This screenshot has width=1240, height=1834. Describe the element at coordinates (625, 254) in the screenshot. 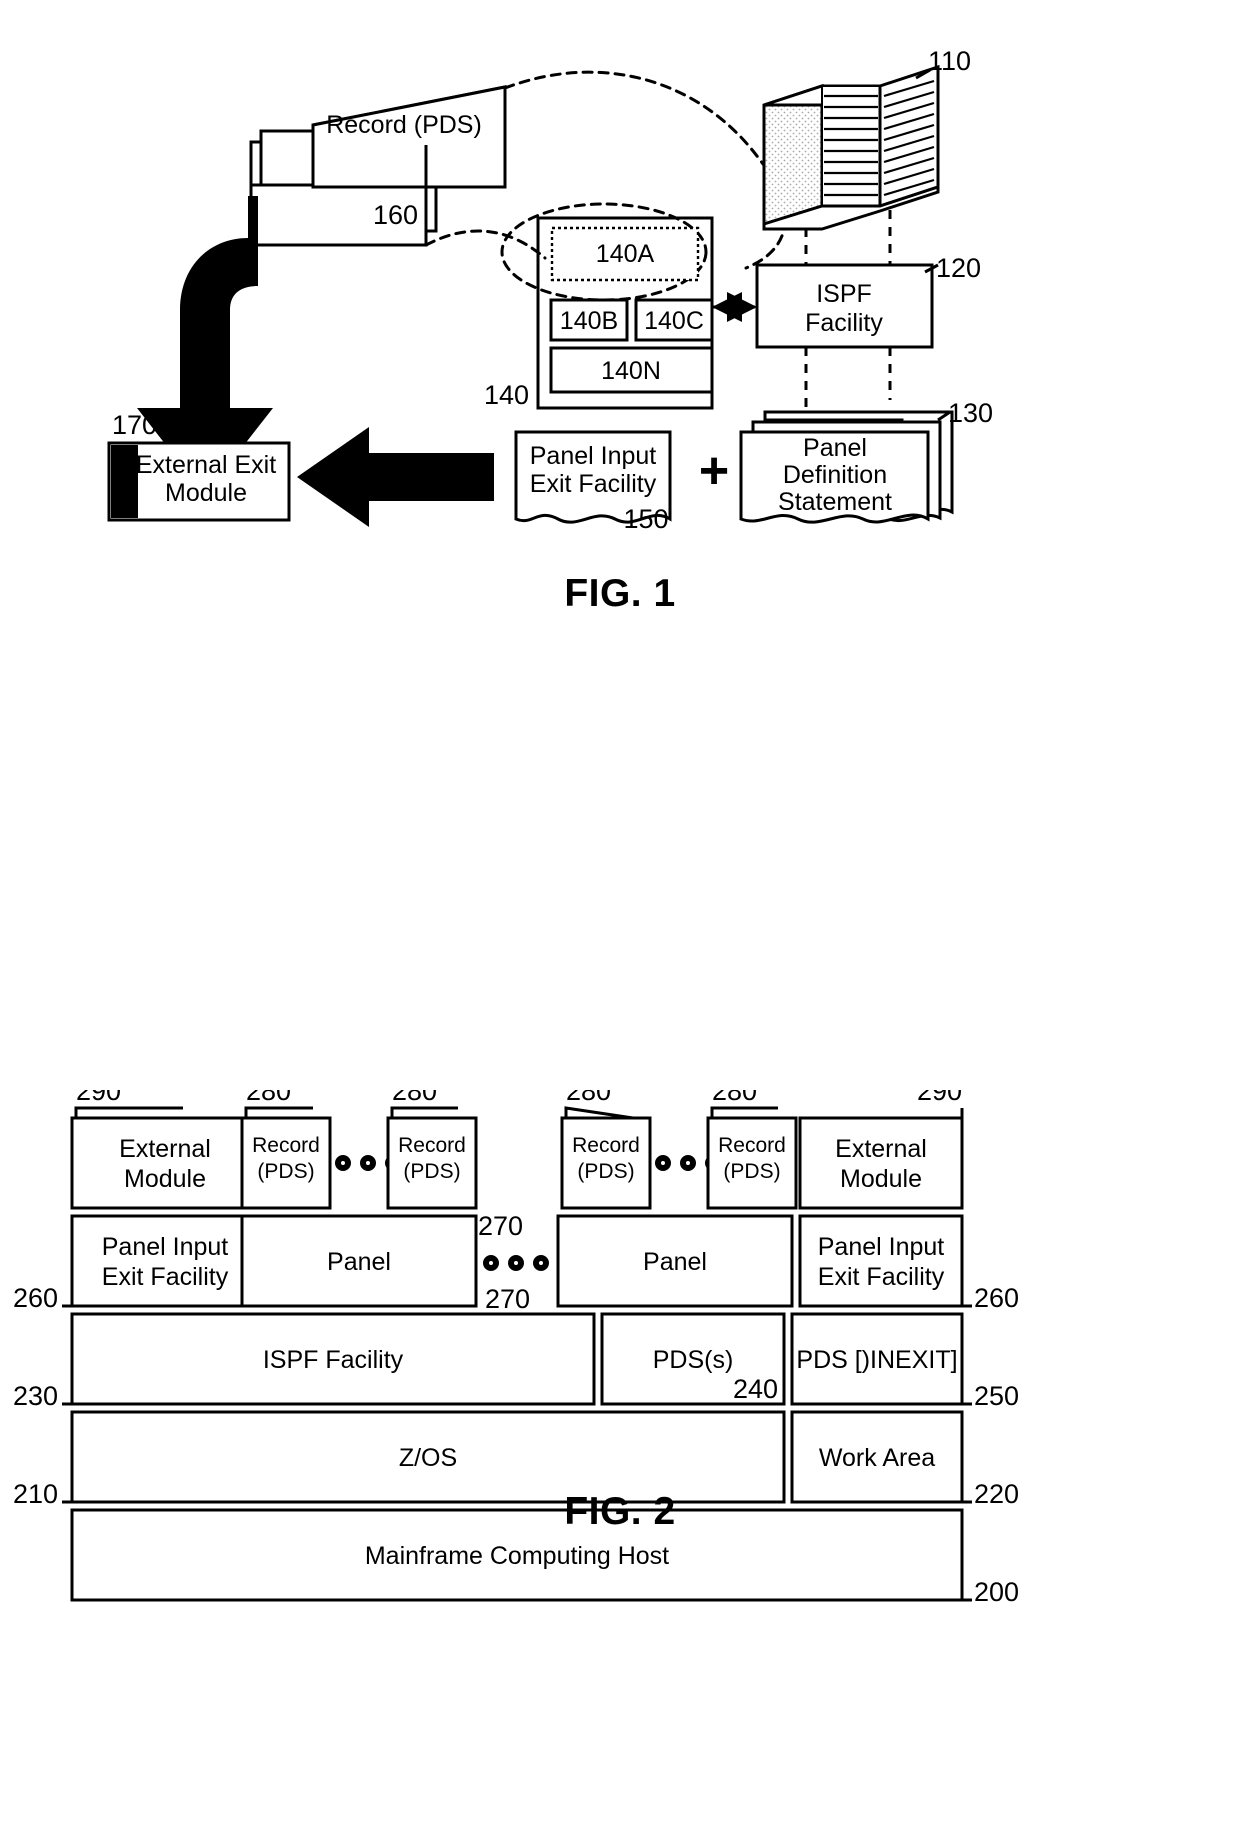

I see `panel-140a-label: 140A` at that location.